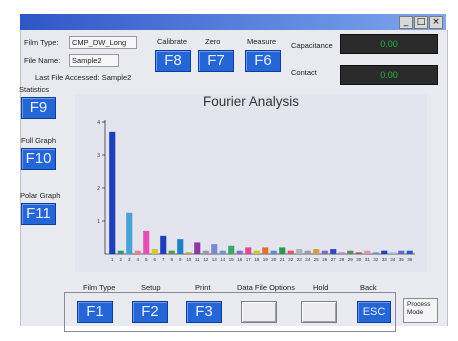  I want to click on hold-button, so click(319, 312).